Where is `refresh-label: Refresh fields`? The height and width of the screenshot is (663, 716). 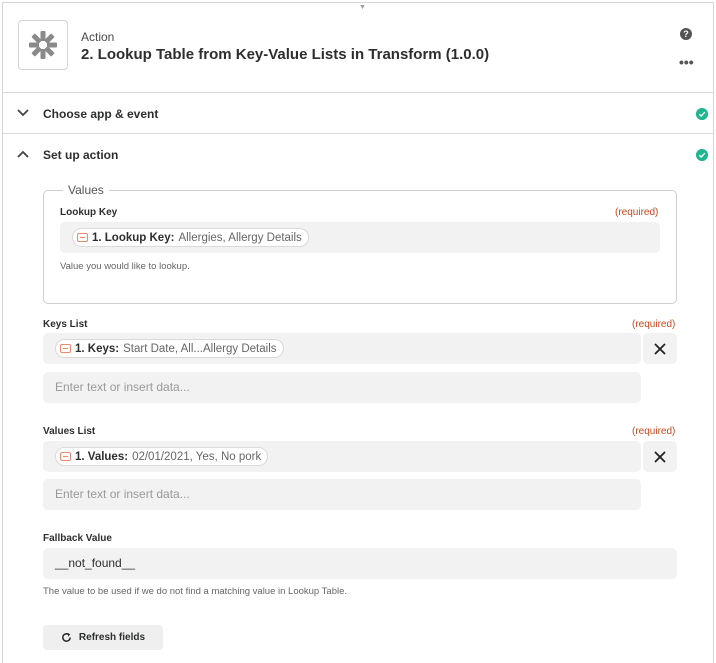 refresh-label: Refresh fields is located at coordinates (112, 637).